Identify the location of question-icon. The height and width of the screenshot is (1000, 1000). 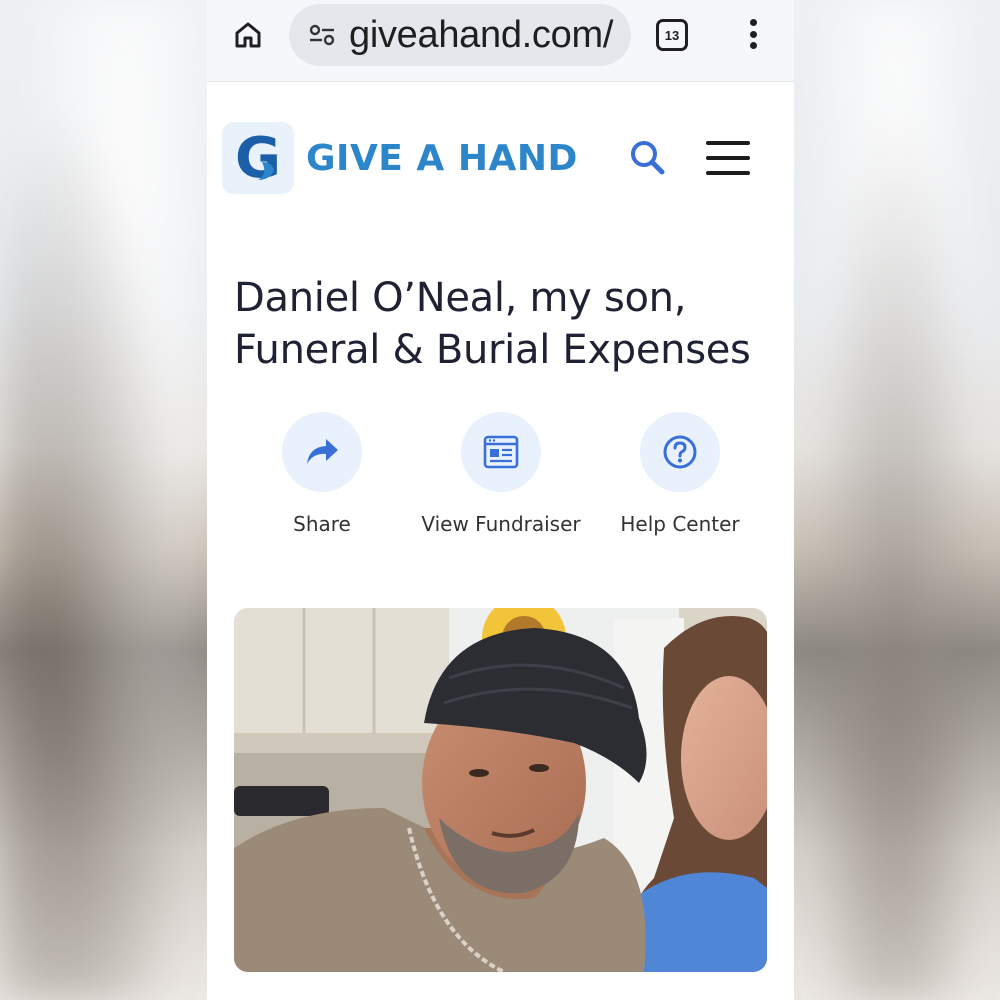
(680, 452).